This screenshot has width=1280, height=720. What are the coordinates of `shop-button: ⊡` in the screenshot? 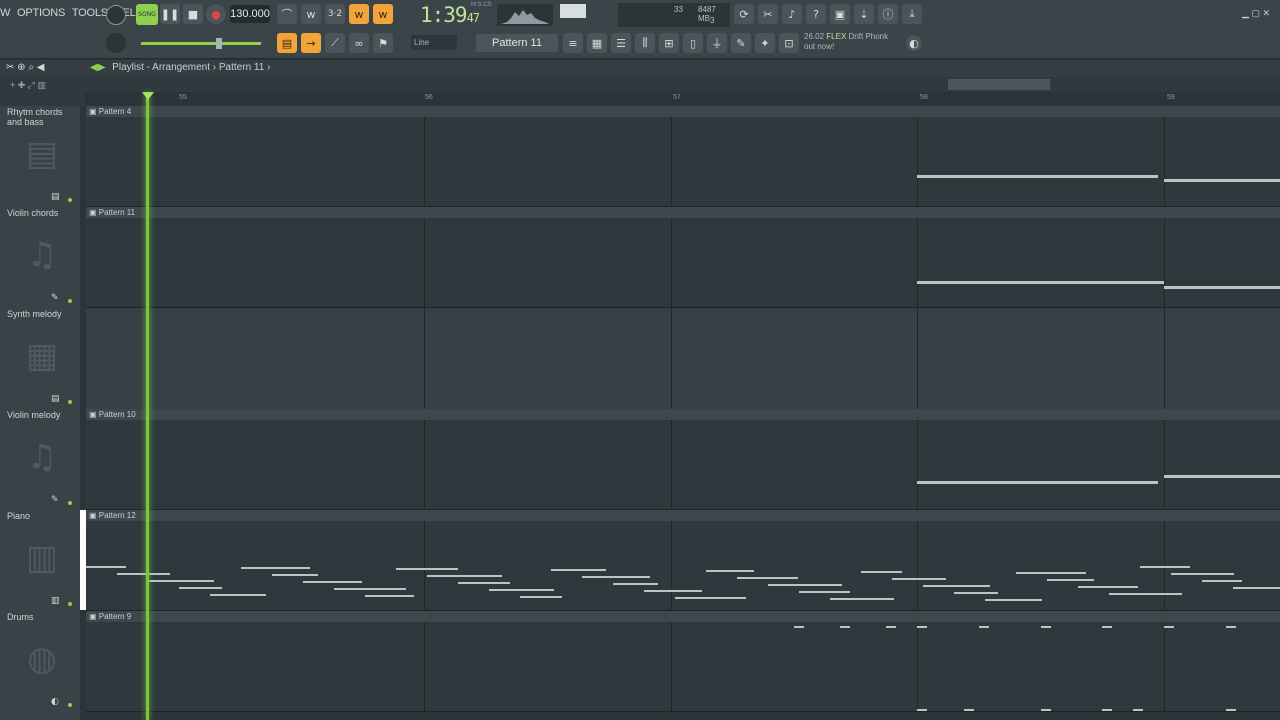 It's located at (789, 43).